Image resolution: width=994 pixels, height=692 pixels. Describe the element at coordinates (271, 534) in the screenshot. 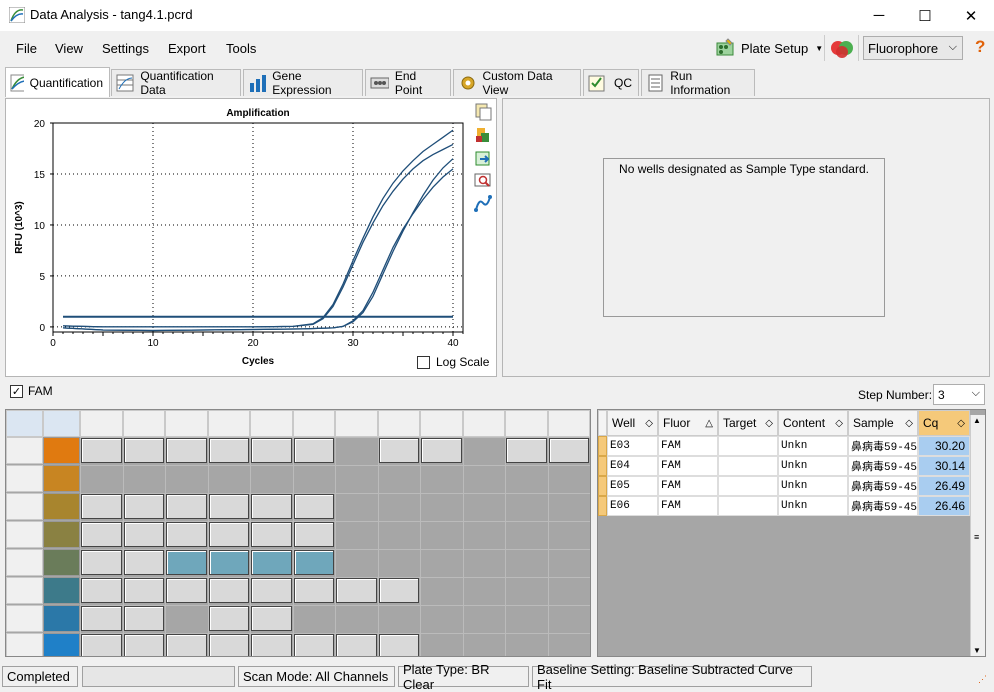

I see `well-D5` at that location.